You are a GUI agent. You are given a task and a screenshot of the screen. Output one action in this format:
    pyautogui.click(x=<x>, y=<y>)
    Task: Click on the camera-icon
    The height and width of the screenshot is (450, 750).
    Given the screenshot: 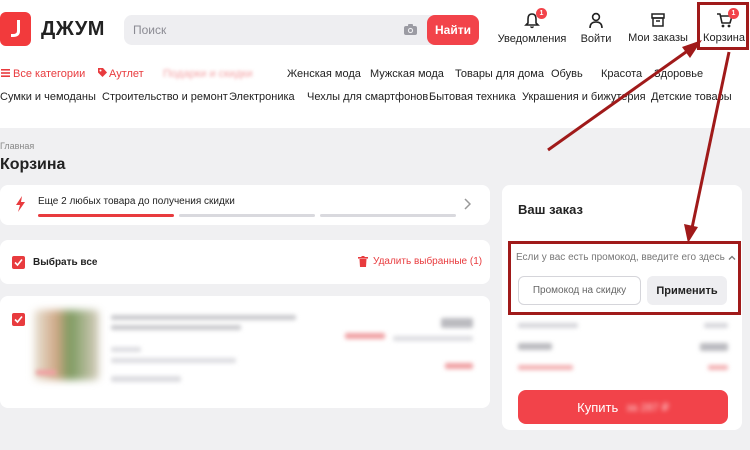 What is the action you would take?
    pyautogui.click(x=410, y=29)
    